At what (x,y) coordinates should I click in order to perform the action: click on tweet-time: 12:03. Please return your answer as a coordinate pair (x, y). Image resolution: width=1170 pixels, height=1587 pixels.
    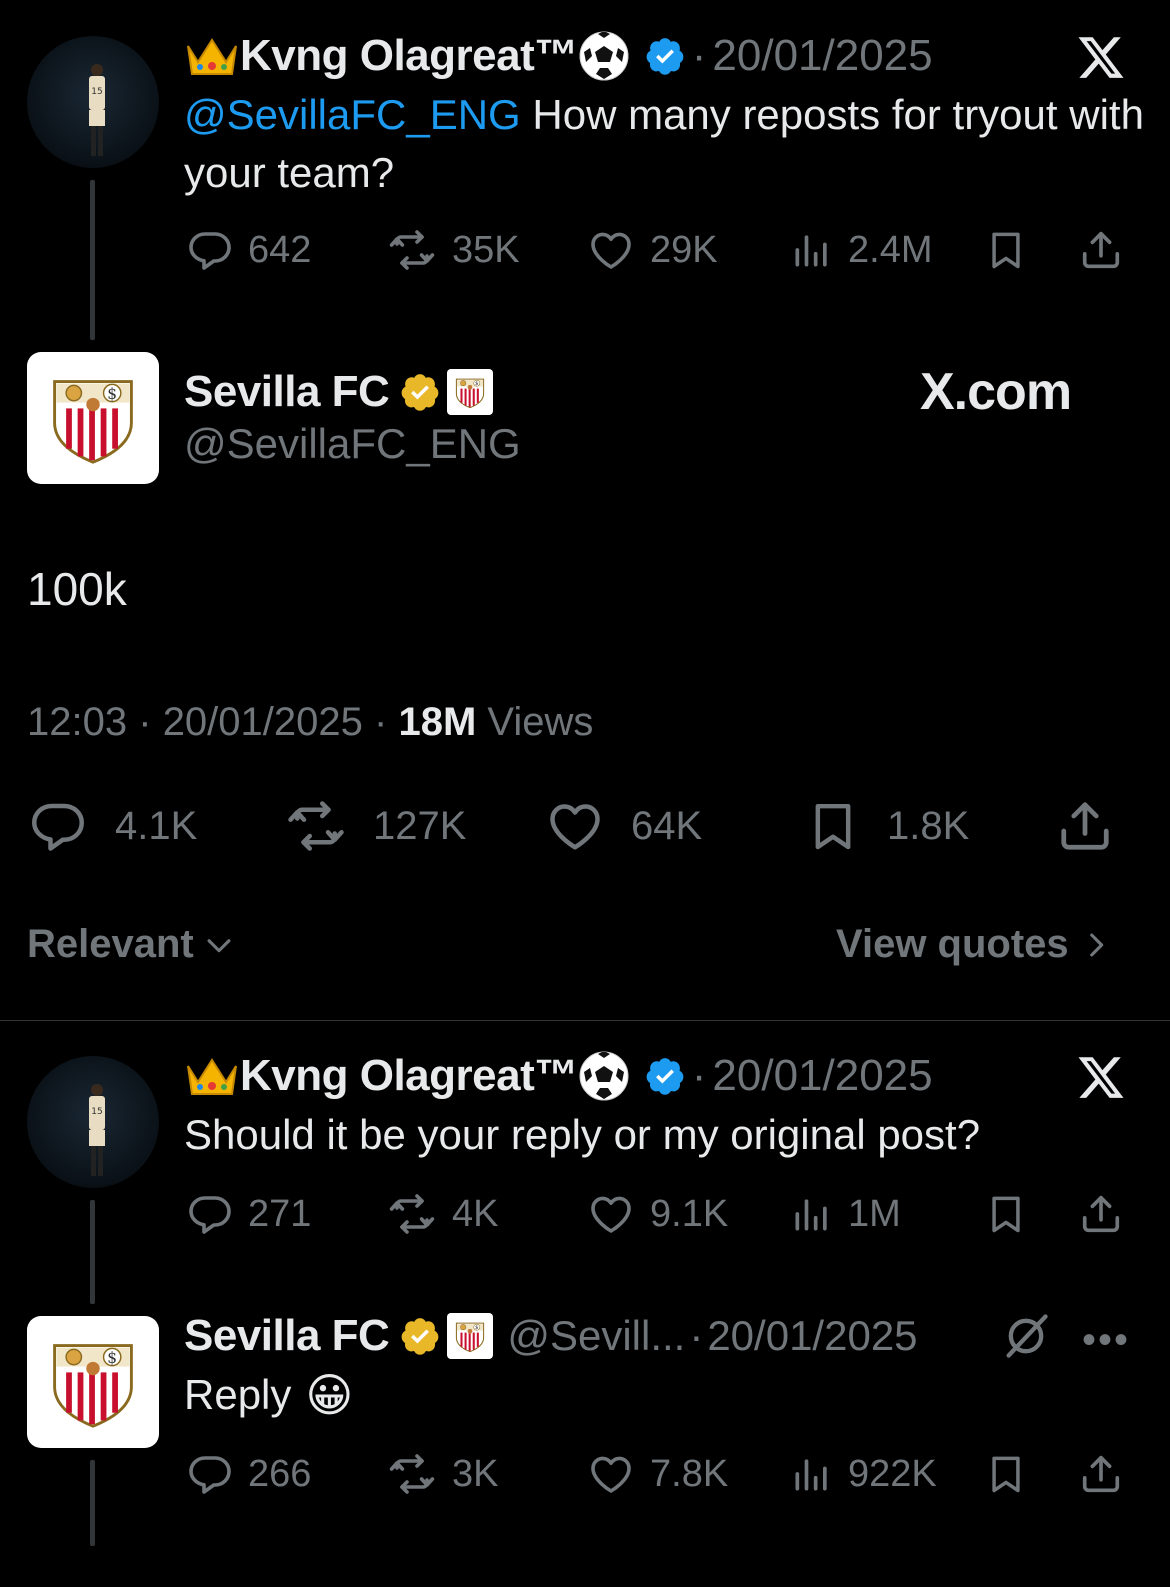
    Looking at the image, I should click on (77, 722).